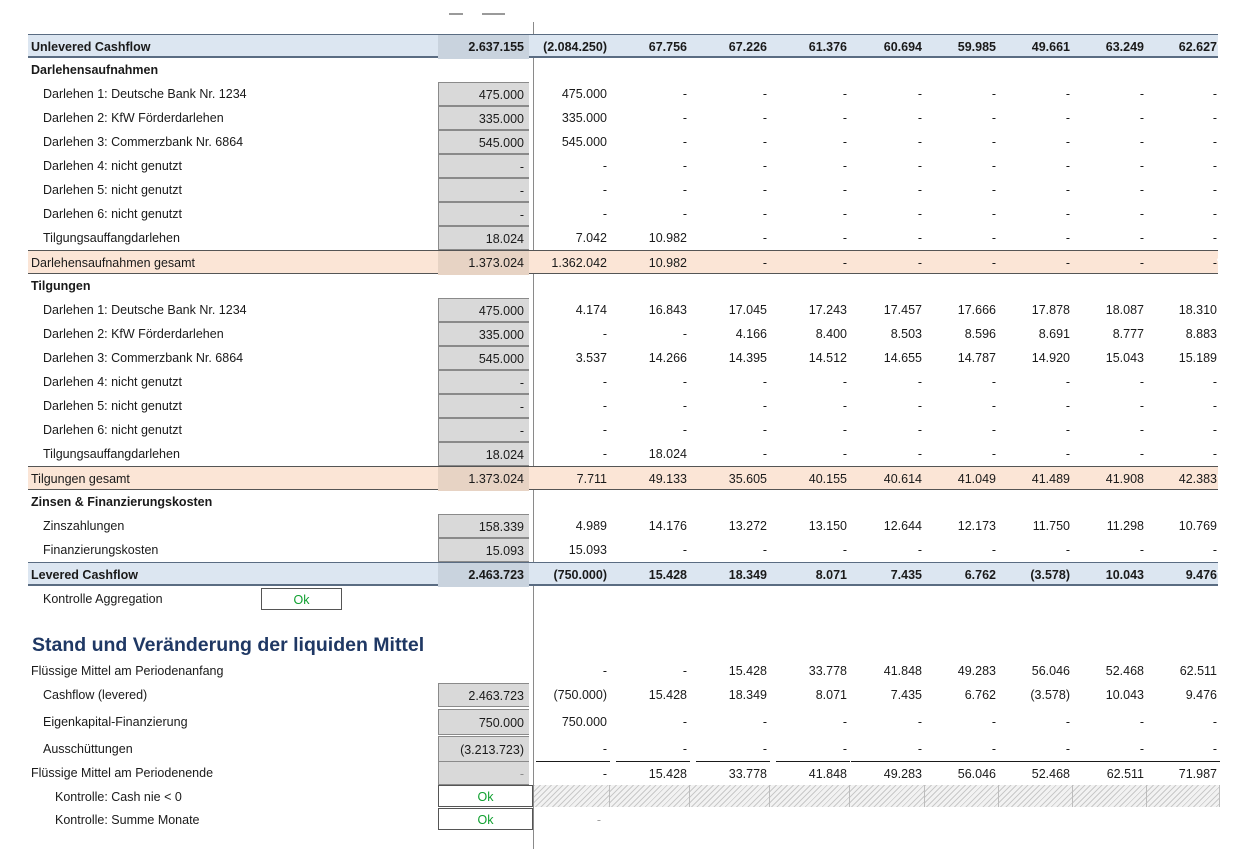 The width and height of the screenshot is (1243, 849). Describe the element at coordinates (1197, 479) in the screenshot. I see `month-value: 42.383` at that location.